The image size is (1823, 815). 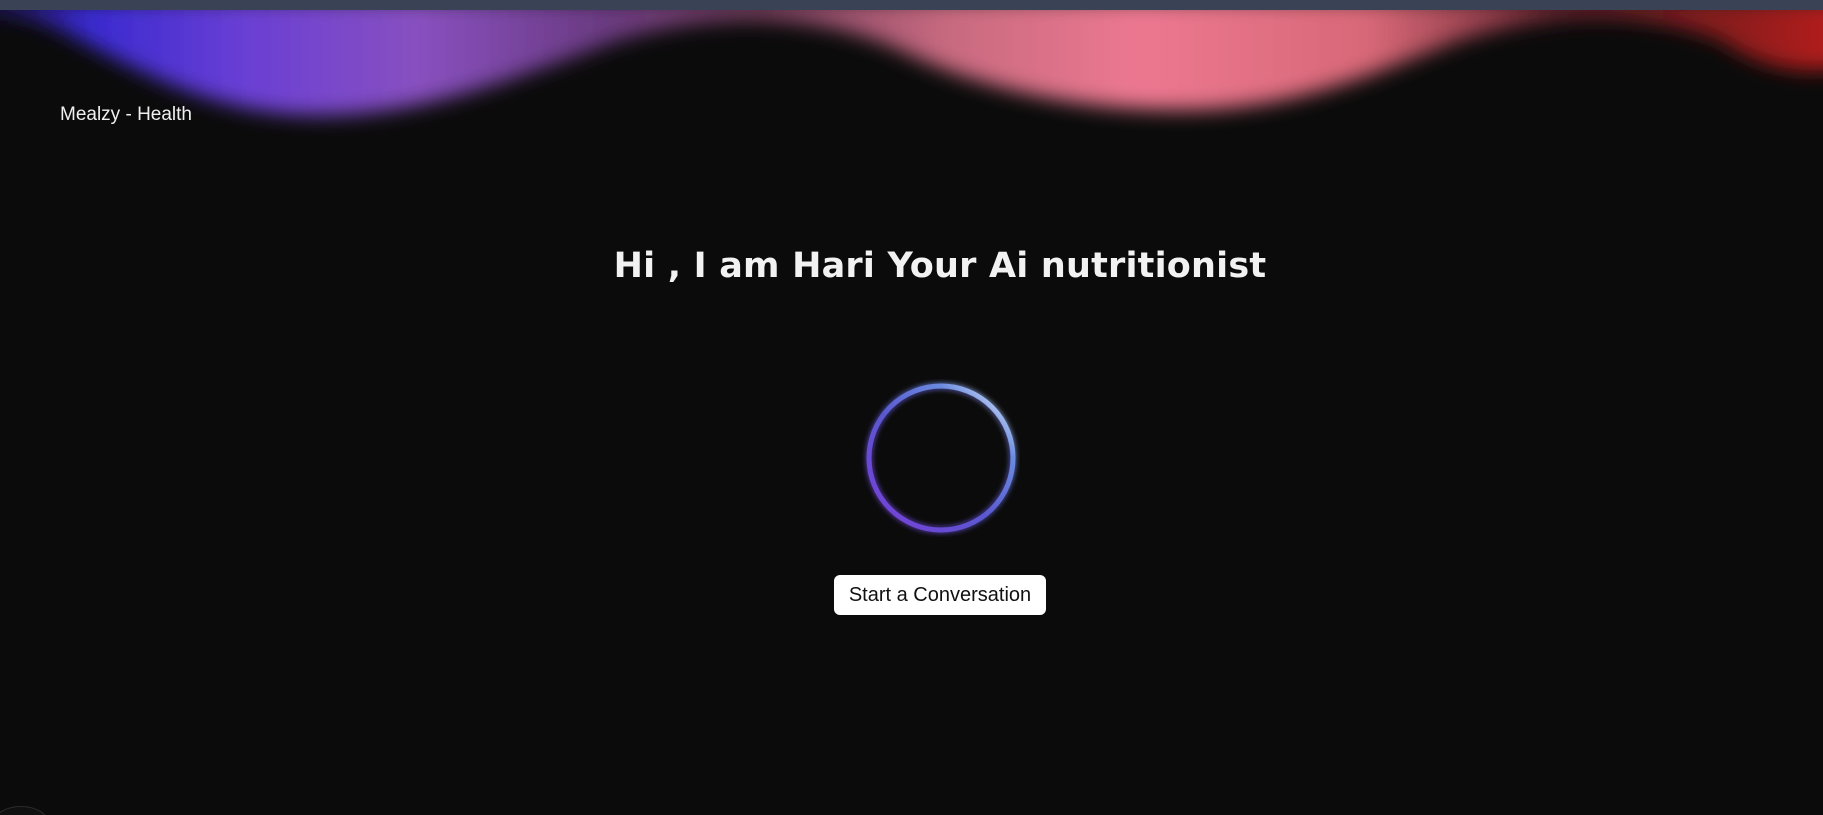 I want to click on browser-top-strip, so click(x=911, y=5).